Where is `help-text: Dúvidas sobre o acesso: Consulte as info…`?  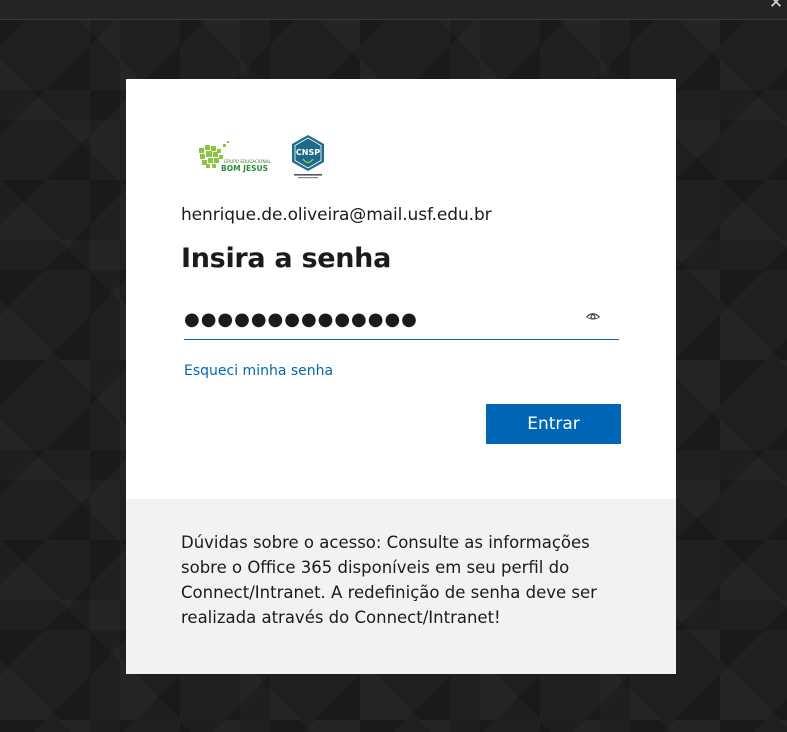
help-text: Dúvidas sobre o acesso: Consulte as info… is located at coordinates (389, 580).